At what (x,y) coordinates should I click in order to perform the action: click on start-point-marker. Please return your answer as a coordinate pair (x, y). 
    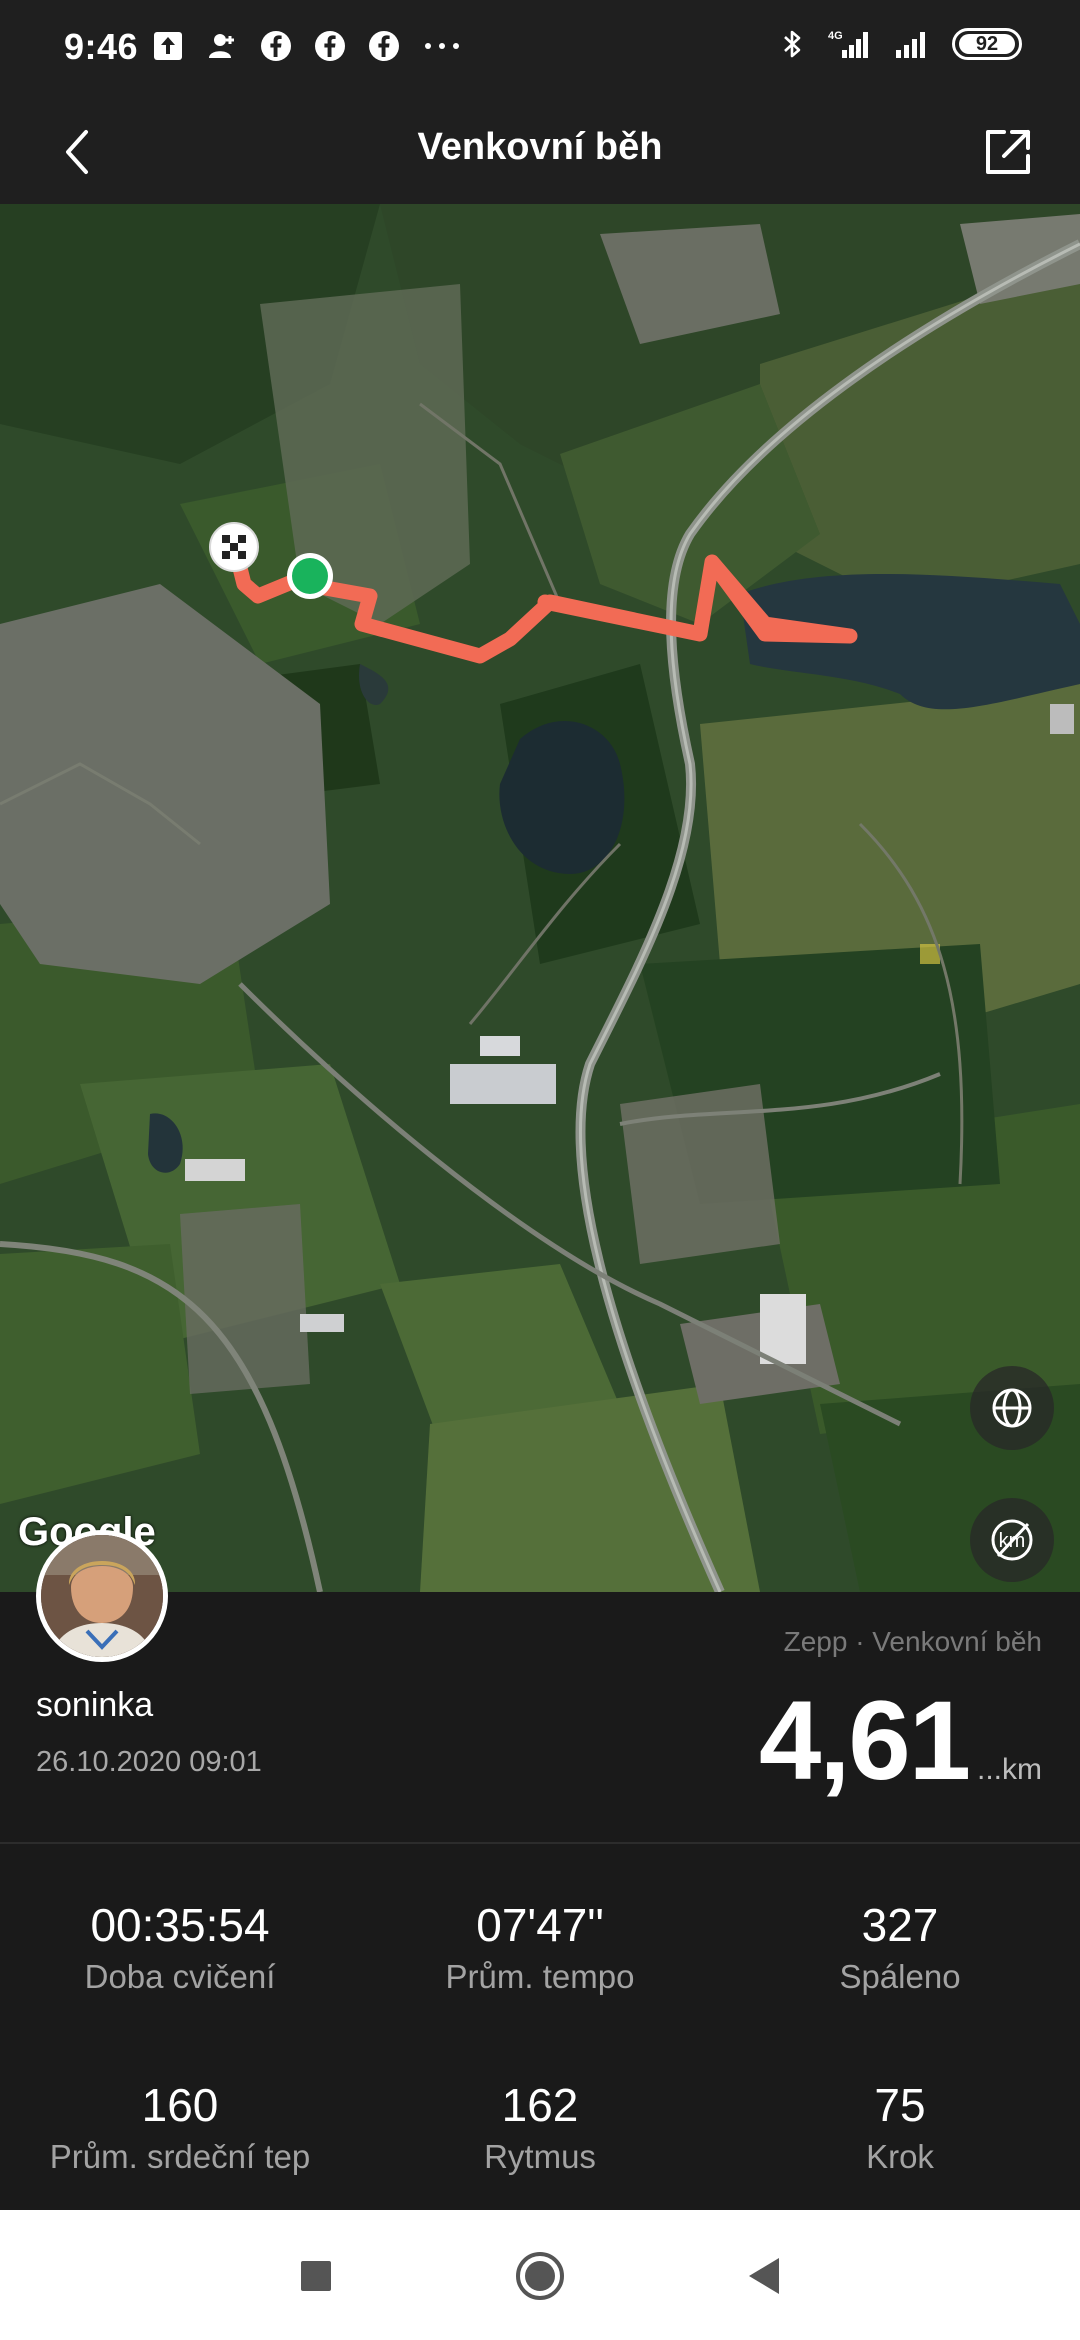
    Looking at the image, I should click on (310, 576).